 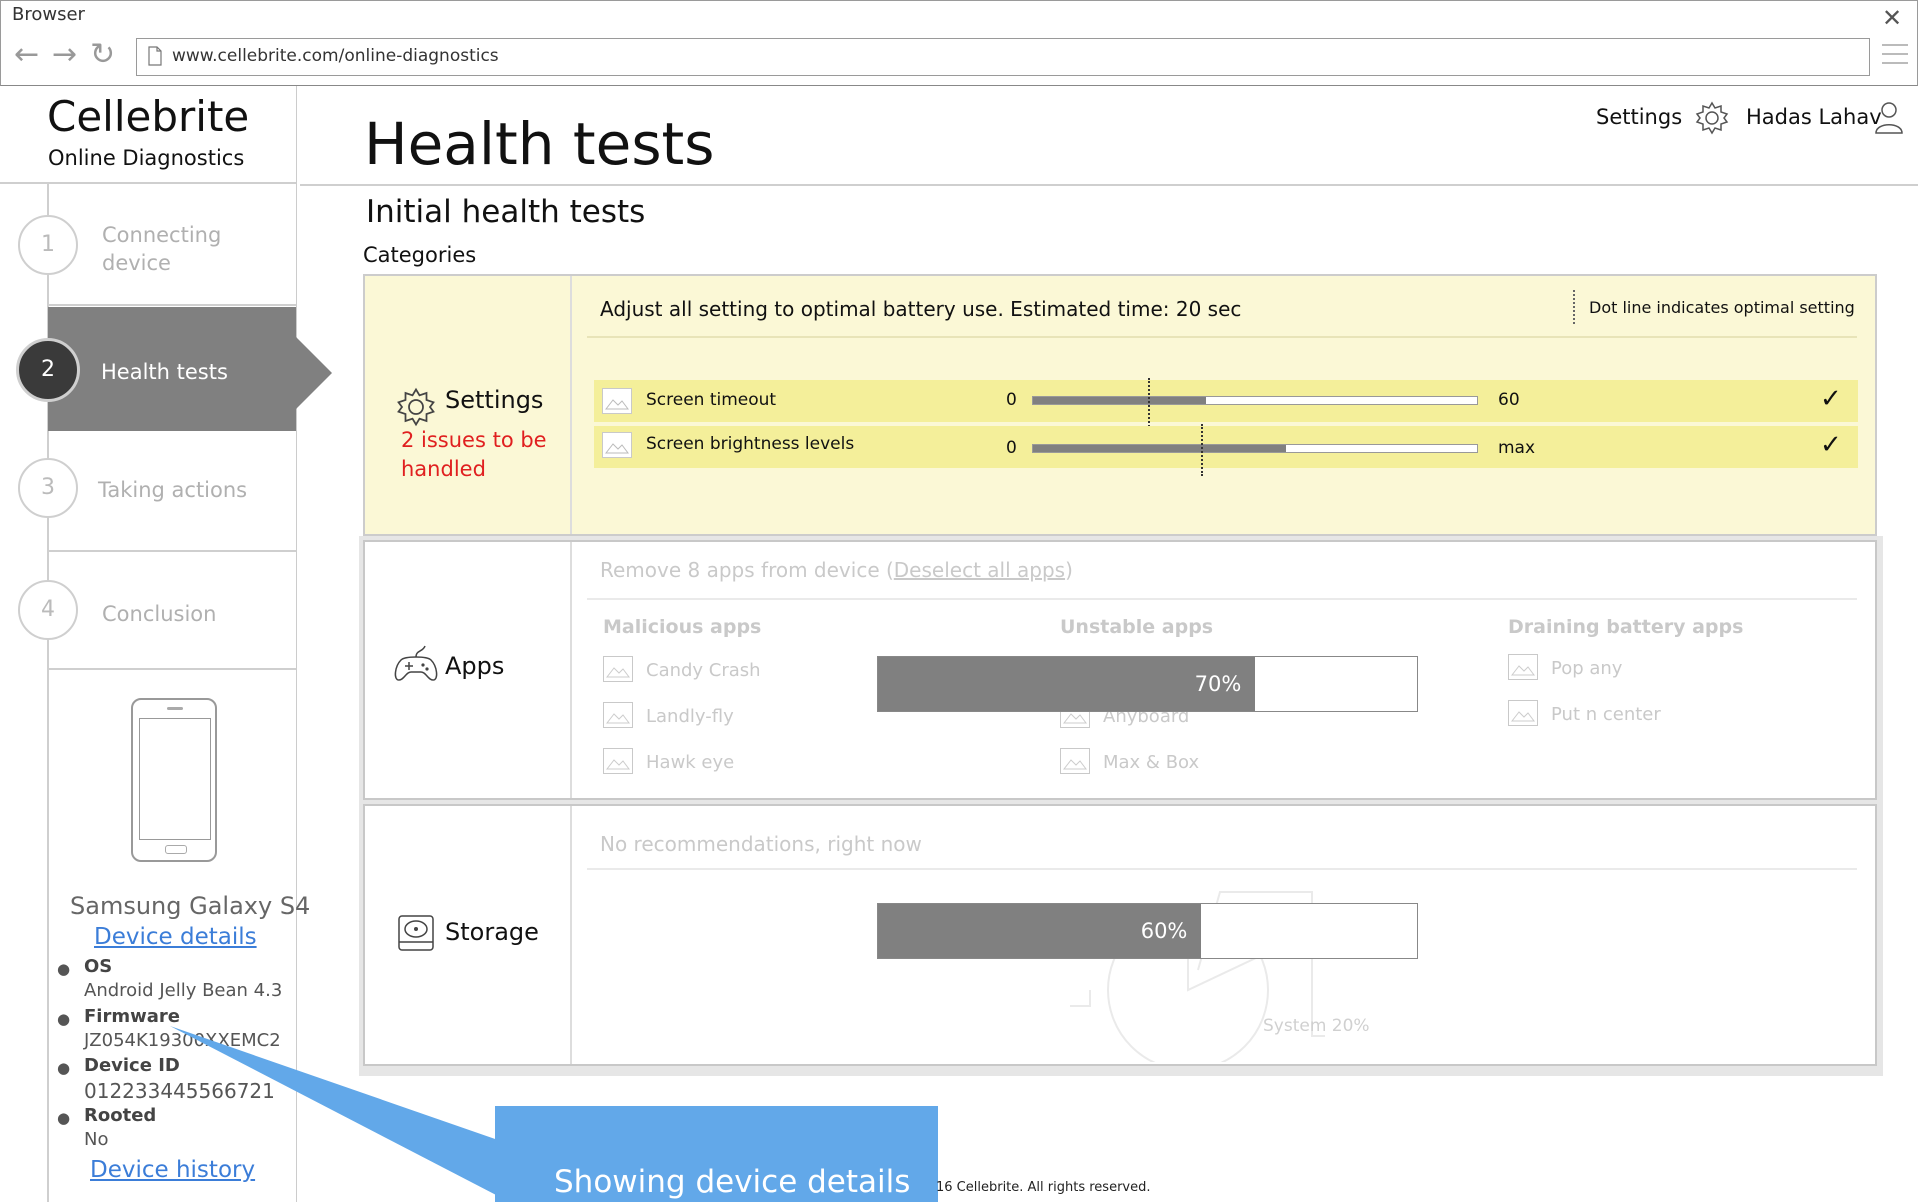 I want to click on legend-text: Dot line indicates optimal setting, so click(x=1722, y=307).